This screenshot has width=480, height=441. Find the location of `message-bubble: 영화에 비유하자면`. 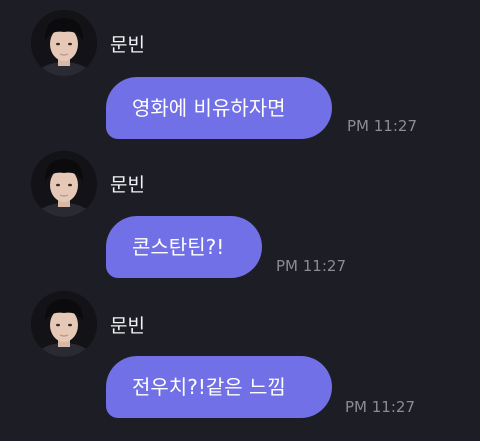

message-bubble: 영화에 비유하자면 is located at coordinates (219, 108).